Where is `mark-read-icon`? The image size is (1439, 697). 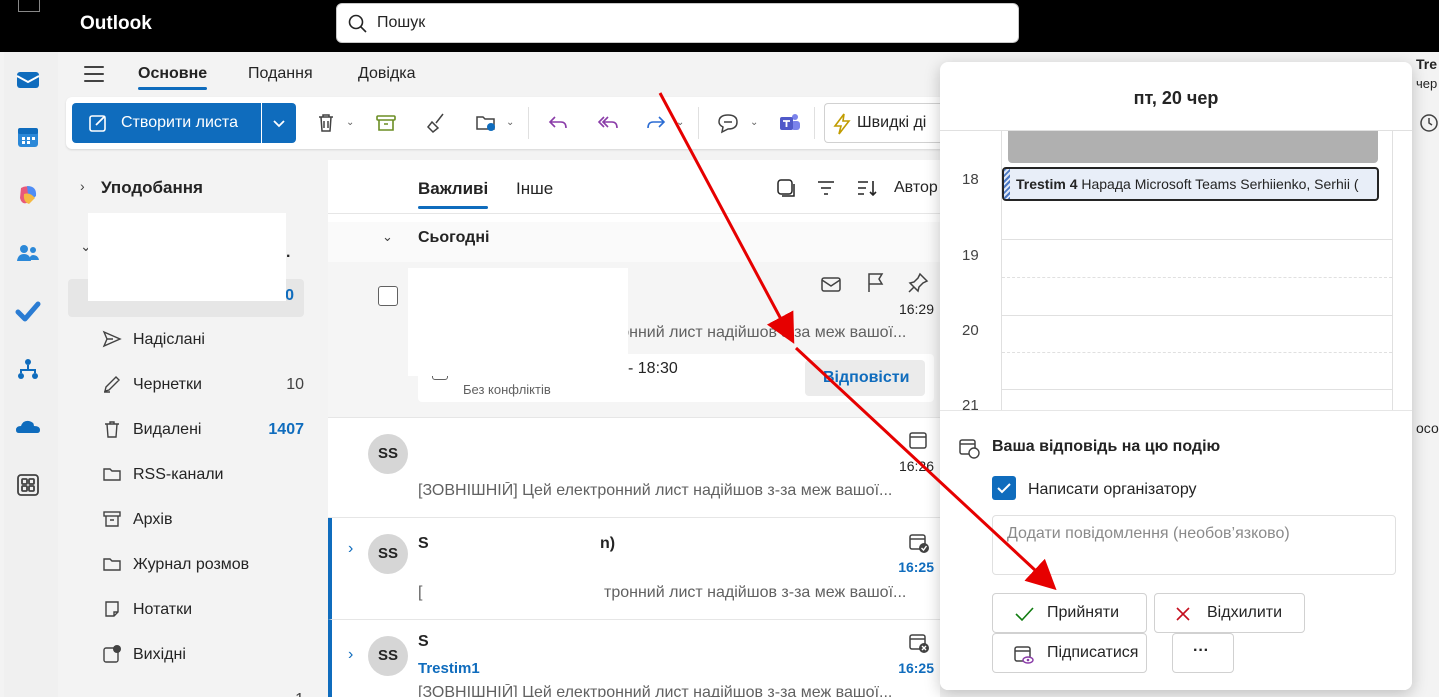 mark-read-icon is located at coordinates (831, 284).